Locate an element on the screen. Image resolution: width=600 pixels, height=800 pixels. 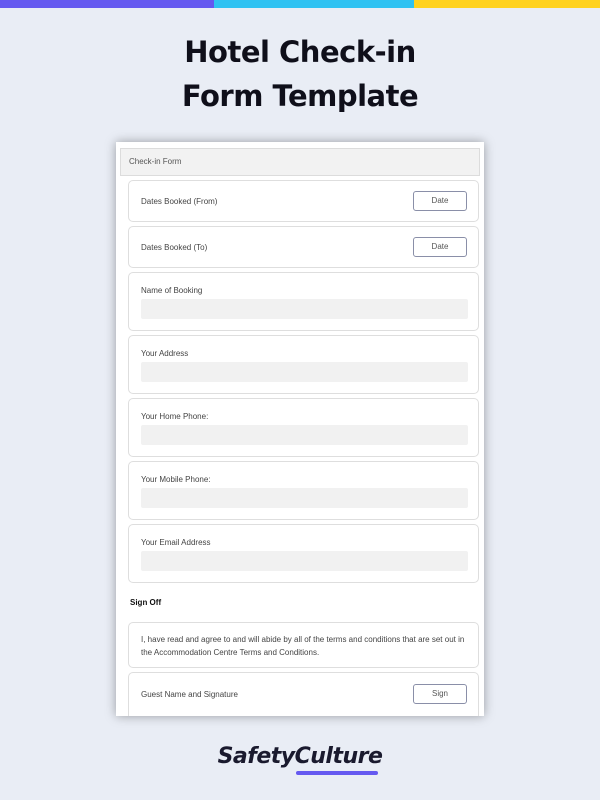
date-to-button: Date is located at coordinates (440, 247).